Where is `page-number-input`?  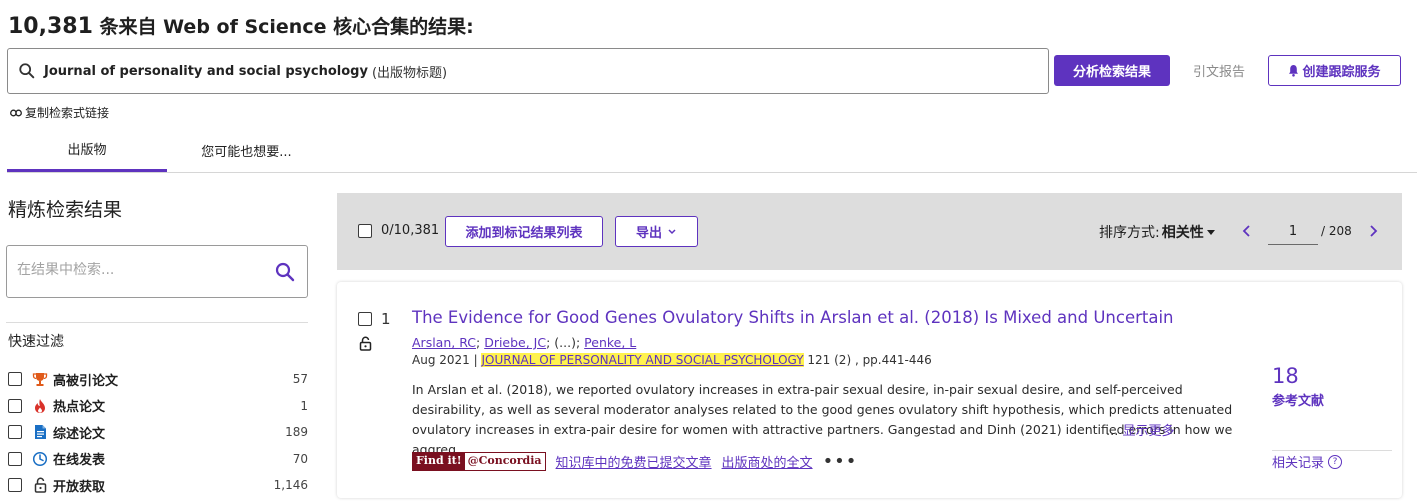
page-number-input is located at coordinates (1293, 232).